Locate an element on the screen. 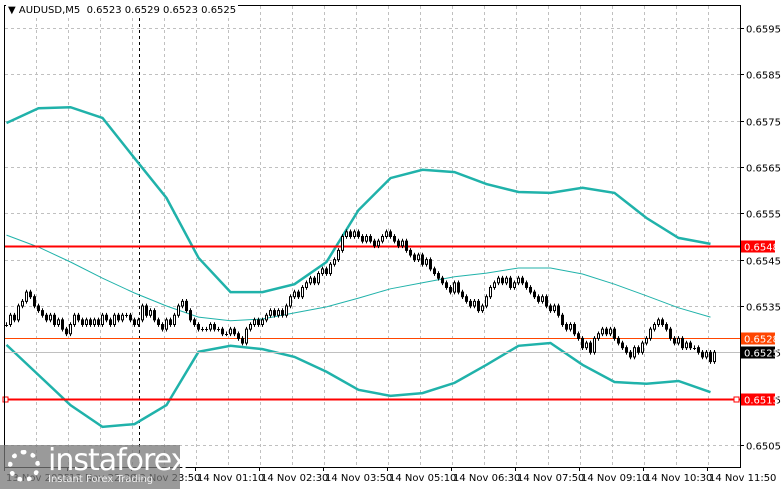  price-tick-label: 0.6545 is located at coordinates (763, 262).